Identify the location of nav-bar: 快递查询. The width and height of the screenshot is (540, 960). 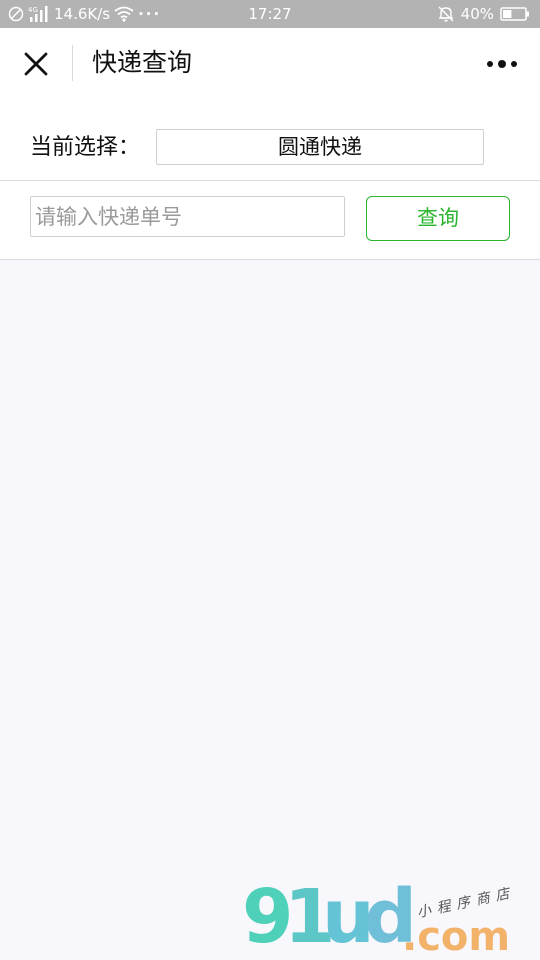
(270, 64).